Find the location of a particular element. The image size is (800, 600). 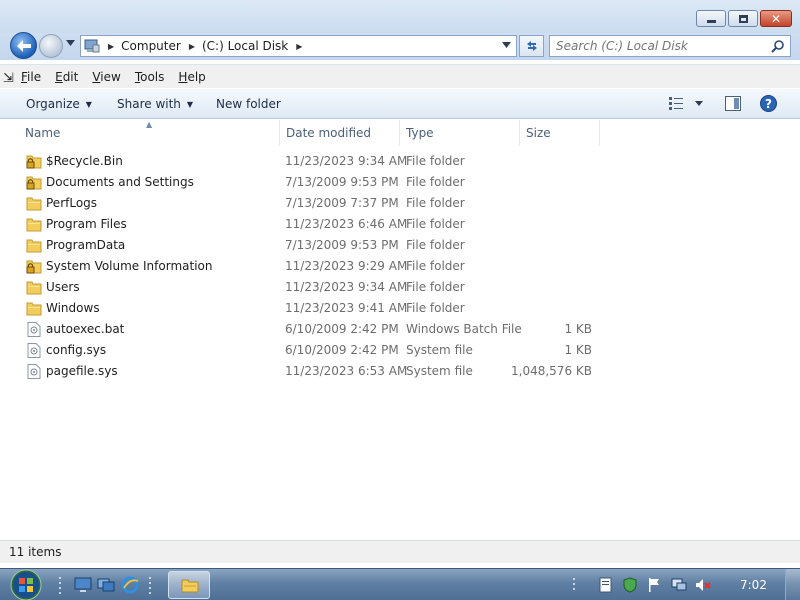

menu-edit: Edit is located at coordinates (66, 77).